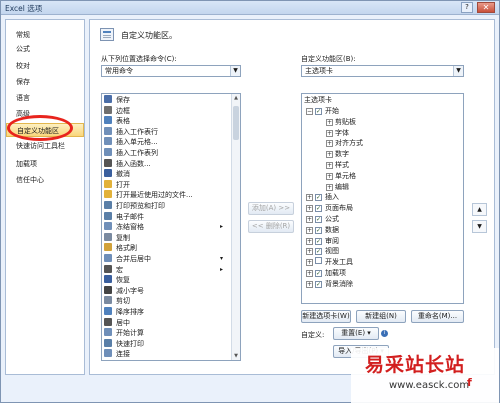  I want to click on command-item: 开始计算, so click(124, 333).